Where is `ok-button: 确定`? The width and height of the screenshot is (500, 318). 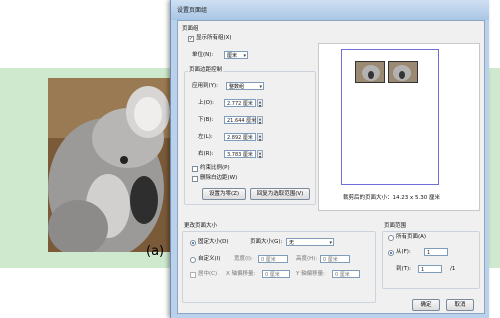 ok-button: 确定 is located at coordinates (426, 305).